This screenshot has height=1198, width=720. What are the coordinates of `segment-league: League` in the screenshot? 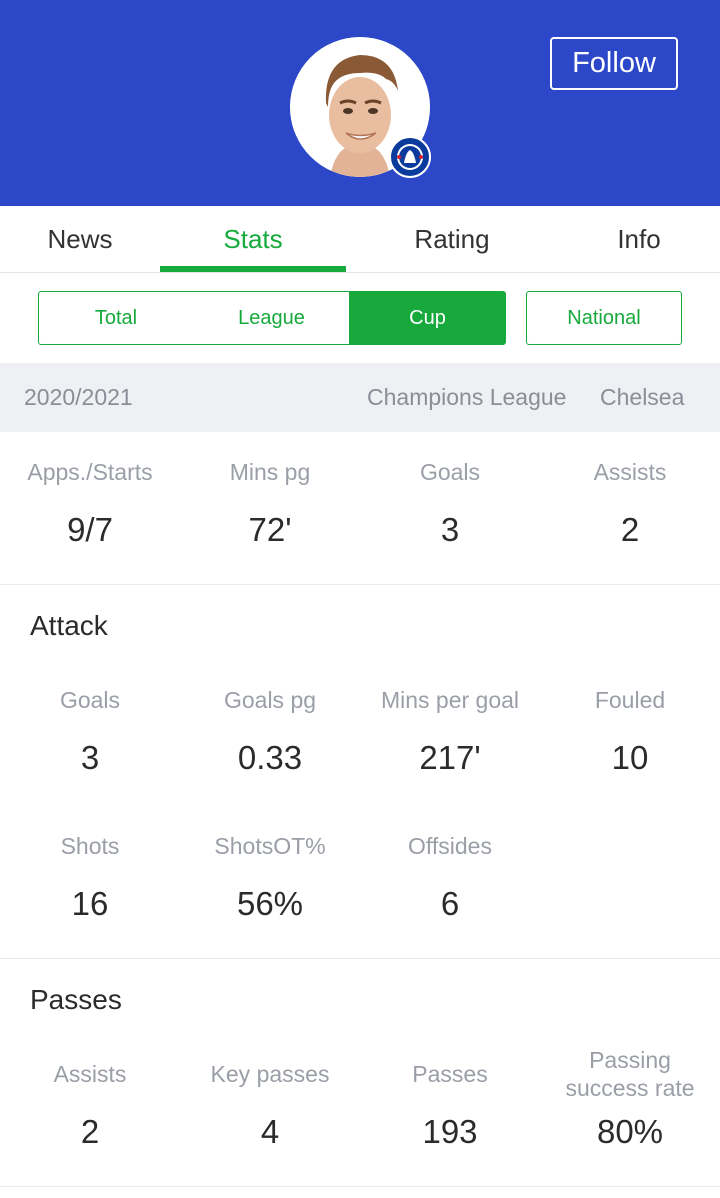 It's located at (271, 318).